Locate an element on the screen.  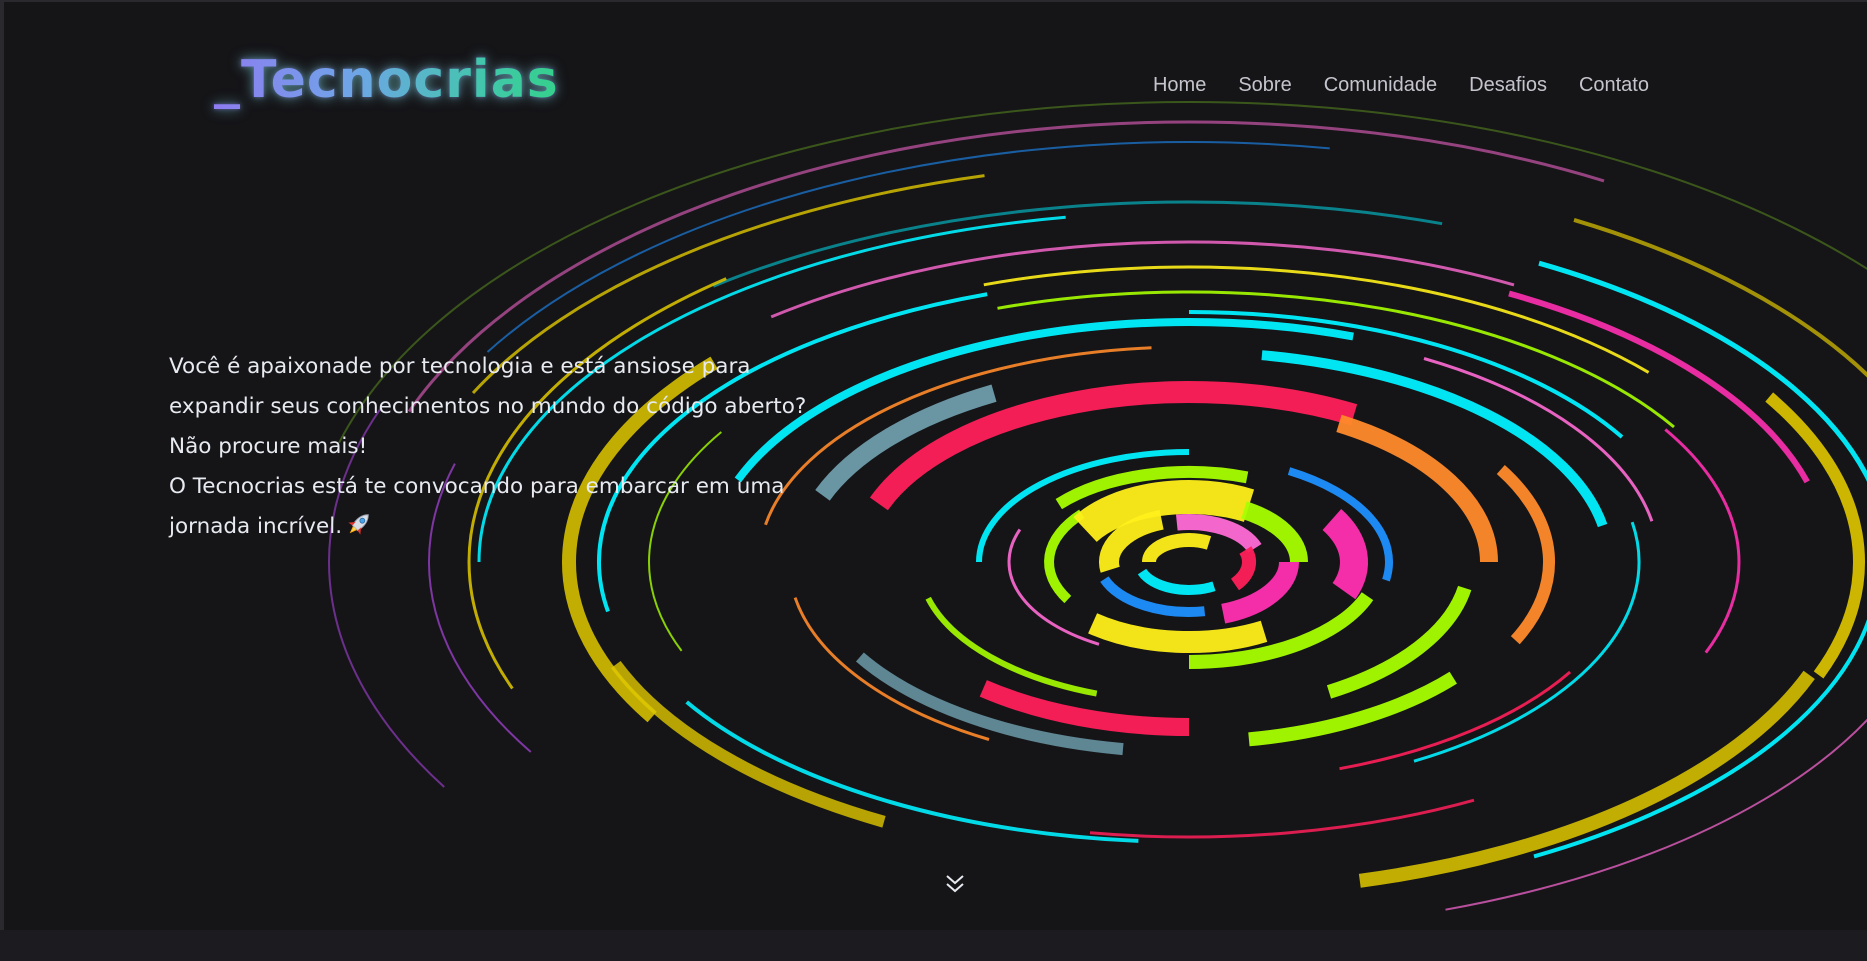
rocket-icon is located at coordinates (358, 524).